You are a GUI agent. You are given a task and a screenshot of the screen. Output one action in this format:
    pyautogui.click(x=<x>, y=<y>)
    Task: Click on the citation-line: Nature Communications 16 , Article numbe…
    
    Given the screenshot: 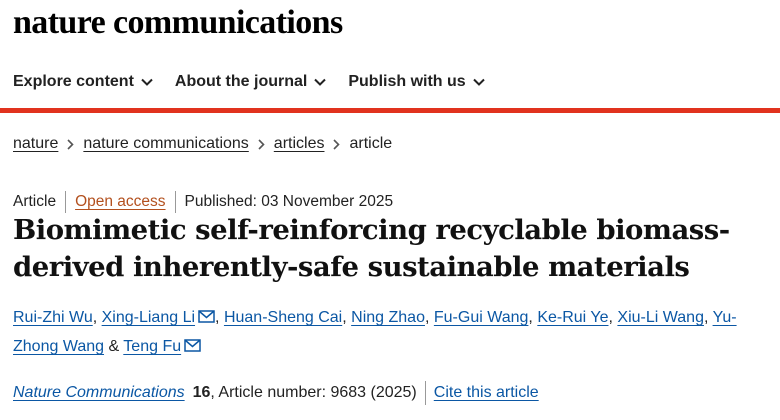 What is the action you would take?
    pyautogui.click(x=276, y=393)
    